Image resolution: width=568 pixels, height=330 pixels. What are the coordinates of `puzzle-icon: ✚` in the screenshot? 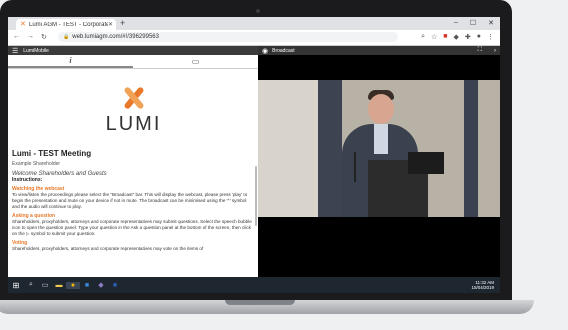 It's located at (468, 37).